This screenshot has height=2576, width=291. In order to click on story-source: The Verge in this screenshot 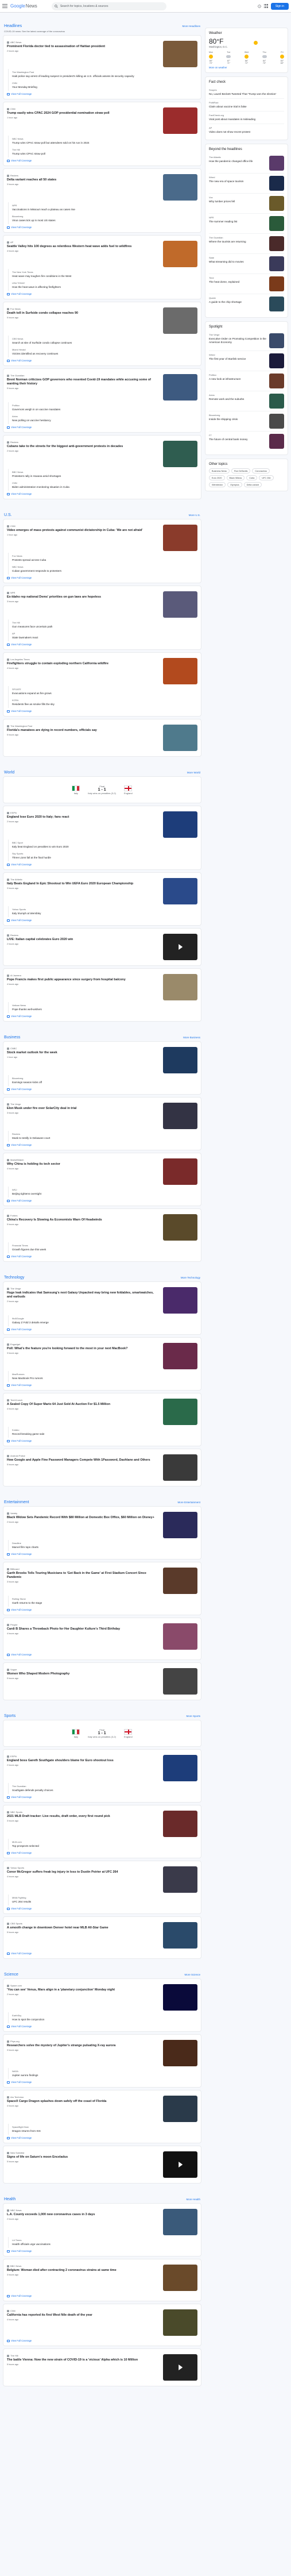, I will do `click(83, 1288)`.